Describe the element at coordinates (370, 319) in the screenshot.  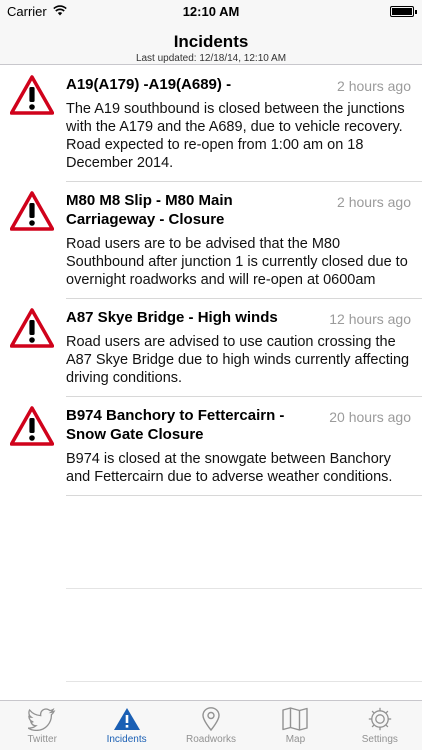
I see `incident-time: 12 hours ago` at that location.